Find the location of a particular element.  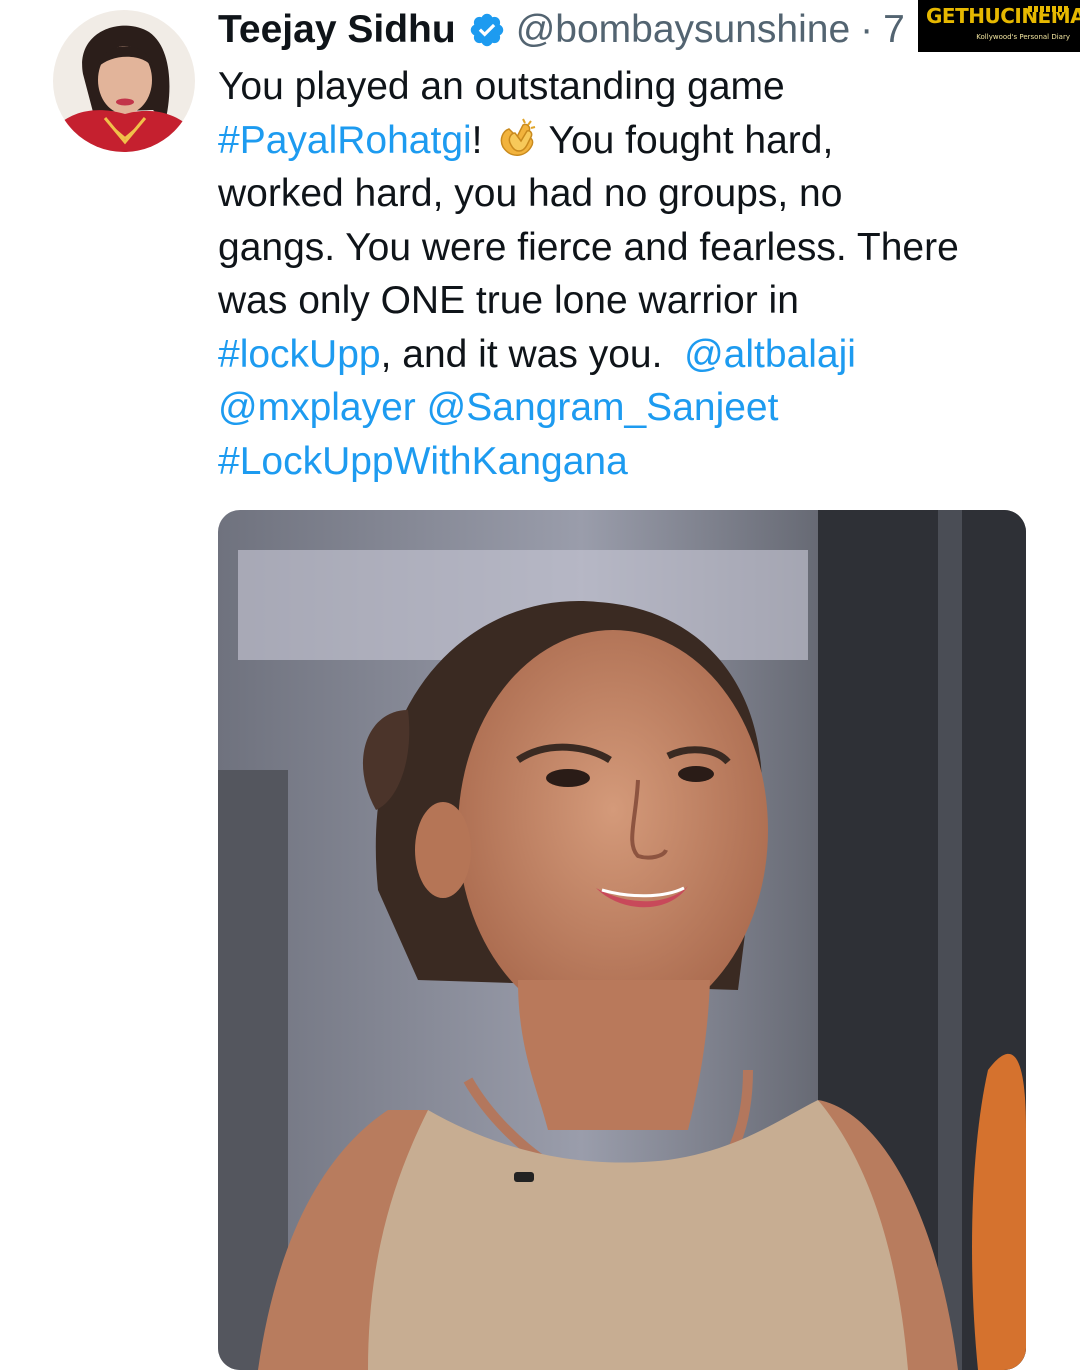

tweet-text-line: #LockUppWithKangana is located at coordinates (628, 462).